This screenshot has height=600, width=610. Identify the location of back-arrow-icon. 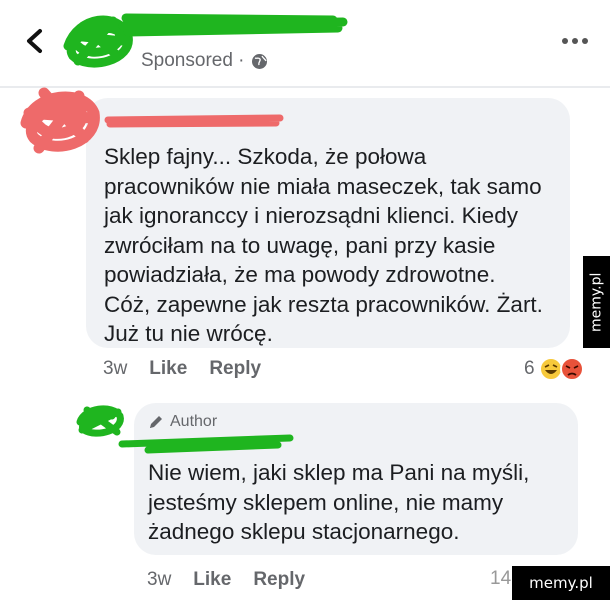
(35, 41).